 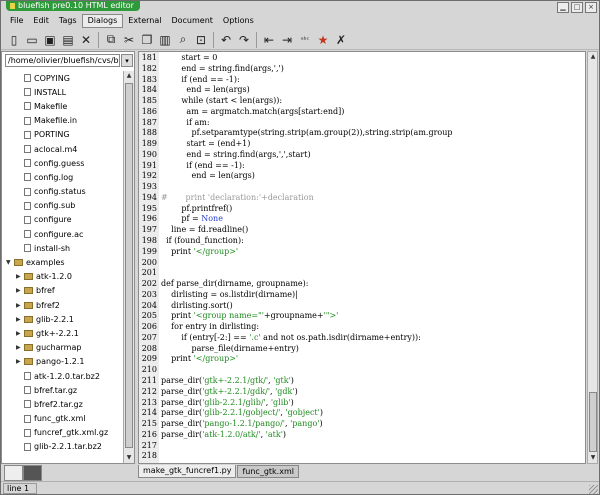 What do you see at coordinates (191, 21) in the screenshot?
I see `menu-document: Document` at bounding box center [191, 21].